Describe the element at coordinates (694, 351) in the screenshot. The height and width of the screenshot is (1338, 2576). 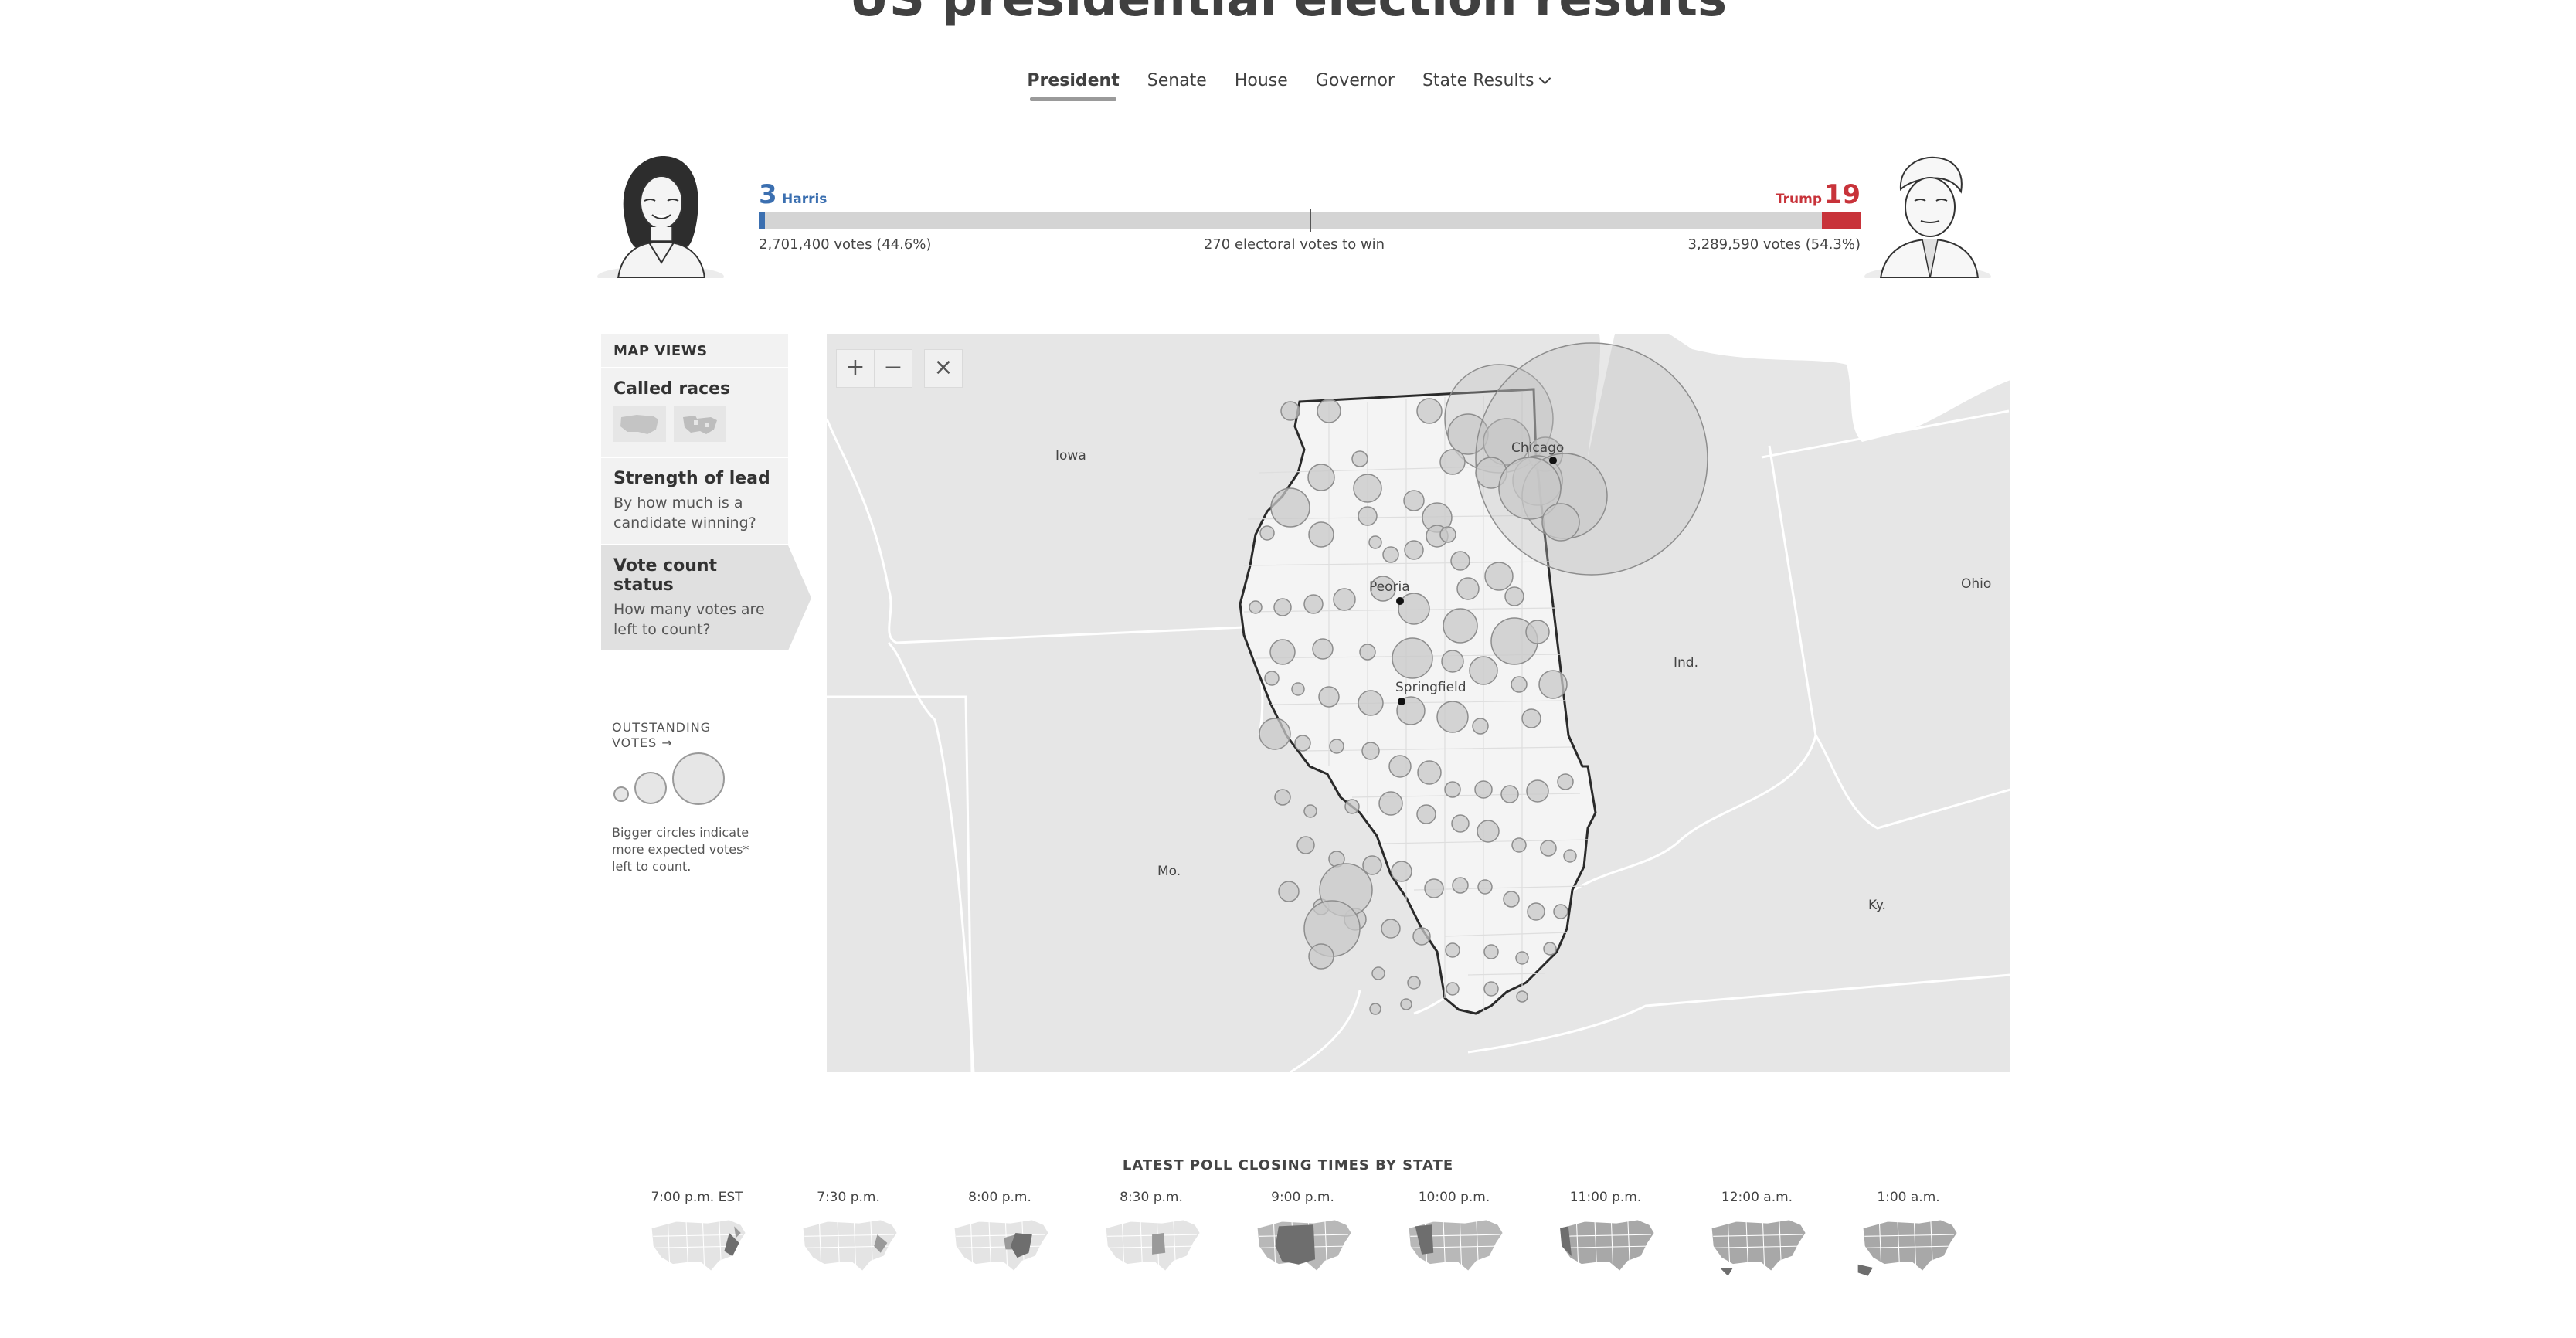
I see `map-views-header: MAP VIEWS` at that location.